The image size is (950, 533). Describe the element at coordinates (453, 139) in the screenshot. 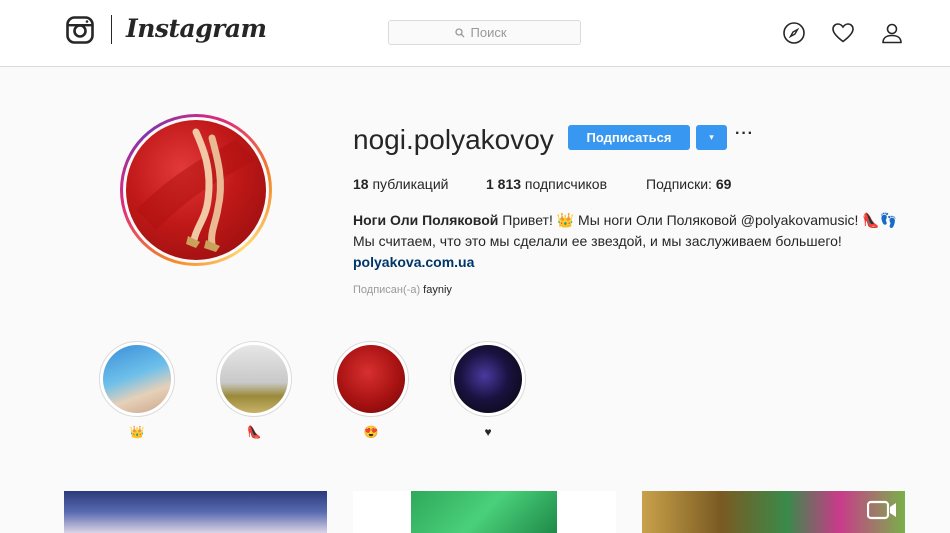

I see `profile-username: nogi.polyakovoy` at that location.